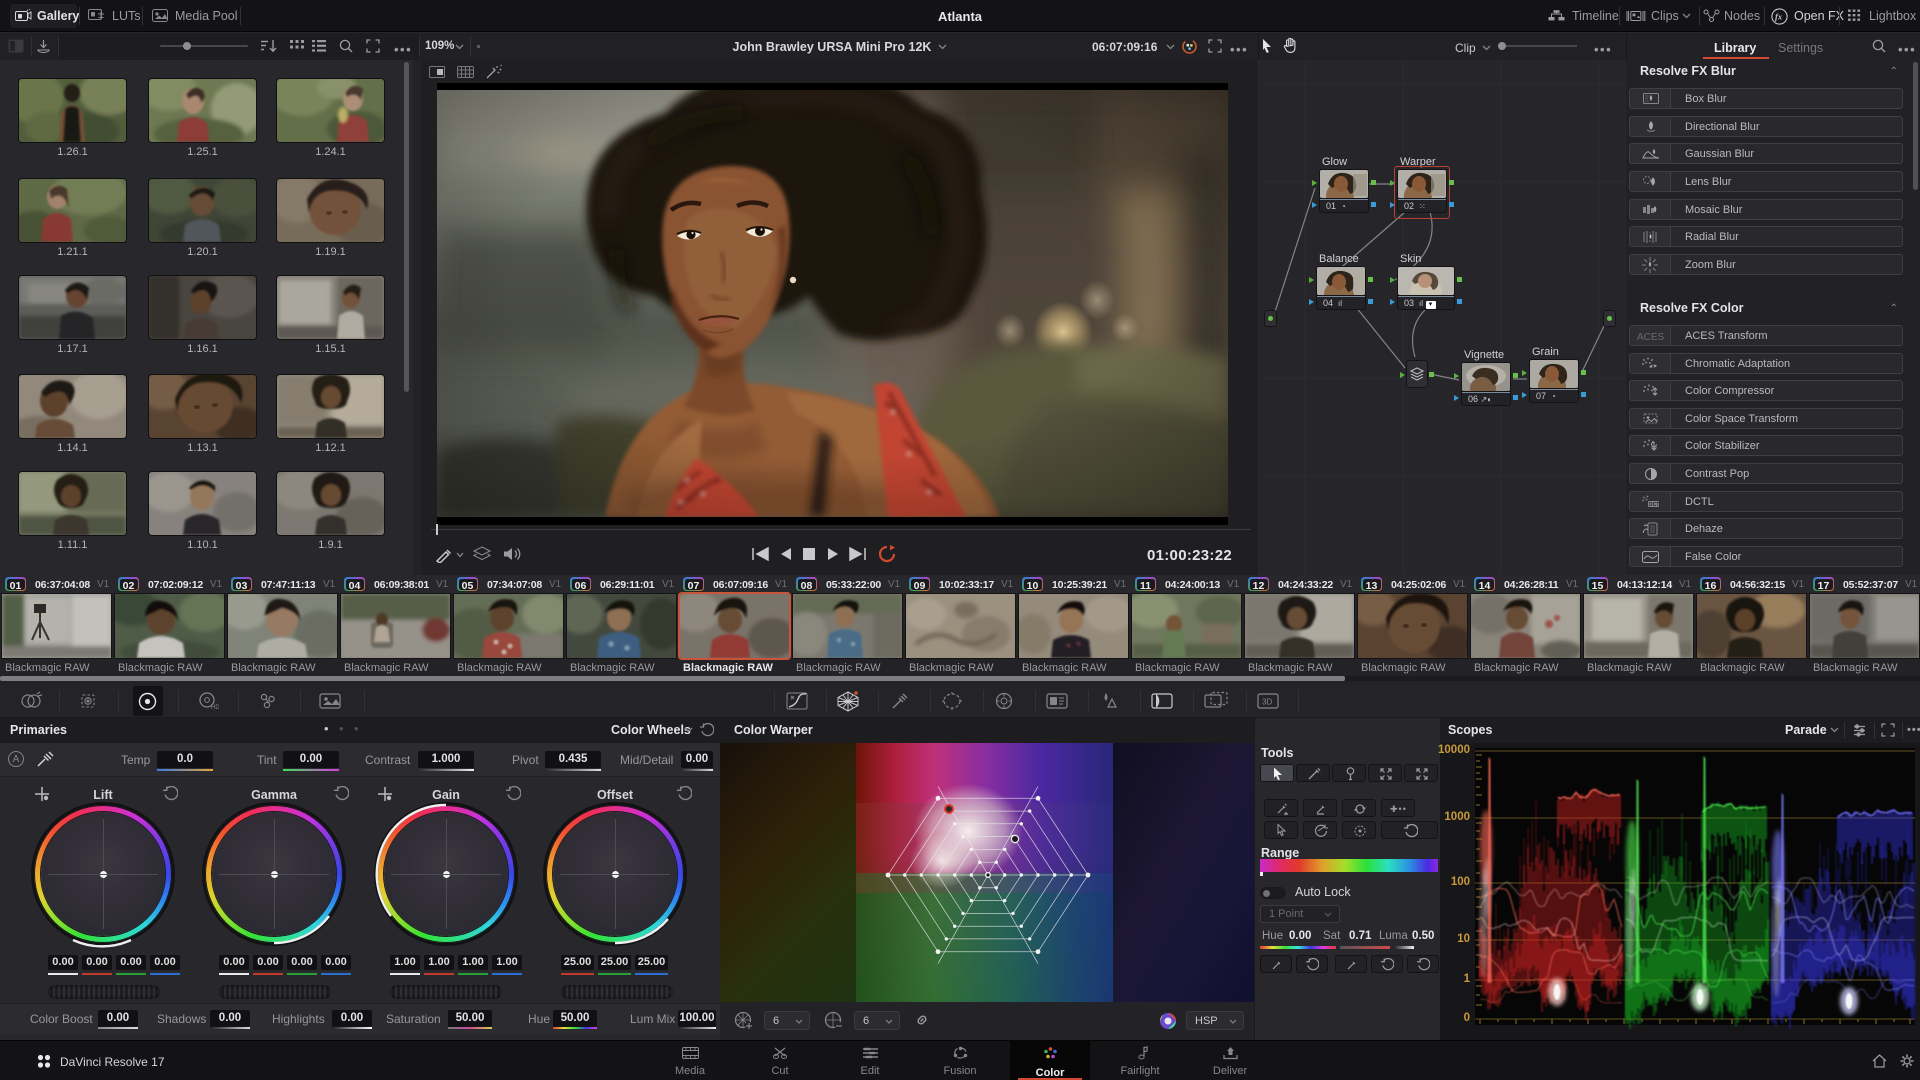 This screenshot has width=1920, height=1080. I want to click on svg-text: HDR, so click(215, 708).